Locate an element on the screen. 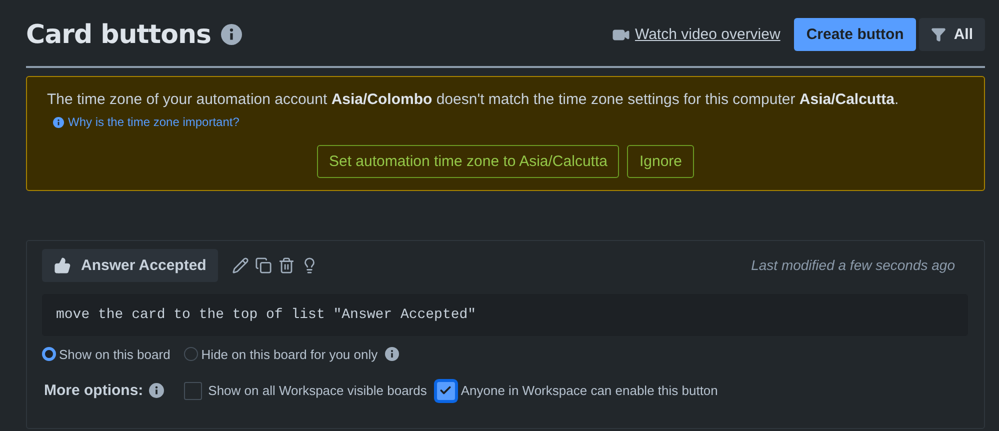 The height and width of the screenshot is (431, 999). ignore-button: Ignore is located at coordinates (660, 161).